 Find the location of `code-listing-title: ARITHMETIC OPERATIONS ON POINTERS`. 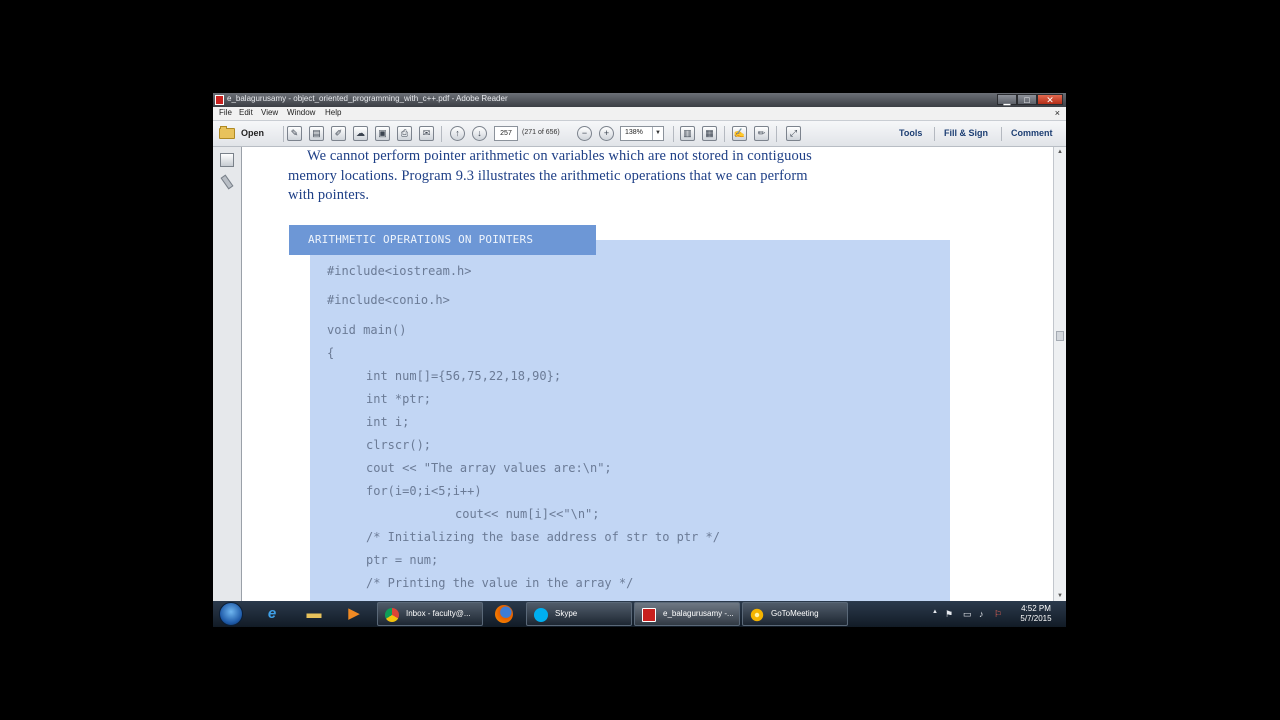

code-listing-title: ARITHMETIC OPERATIONS ON POINTERS is located at coordinates (442, 240).